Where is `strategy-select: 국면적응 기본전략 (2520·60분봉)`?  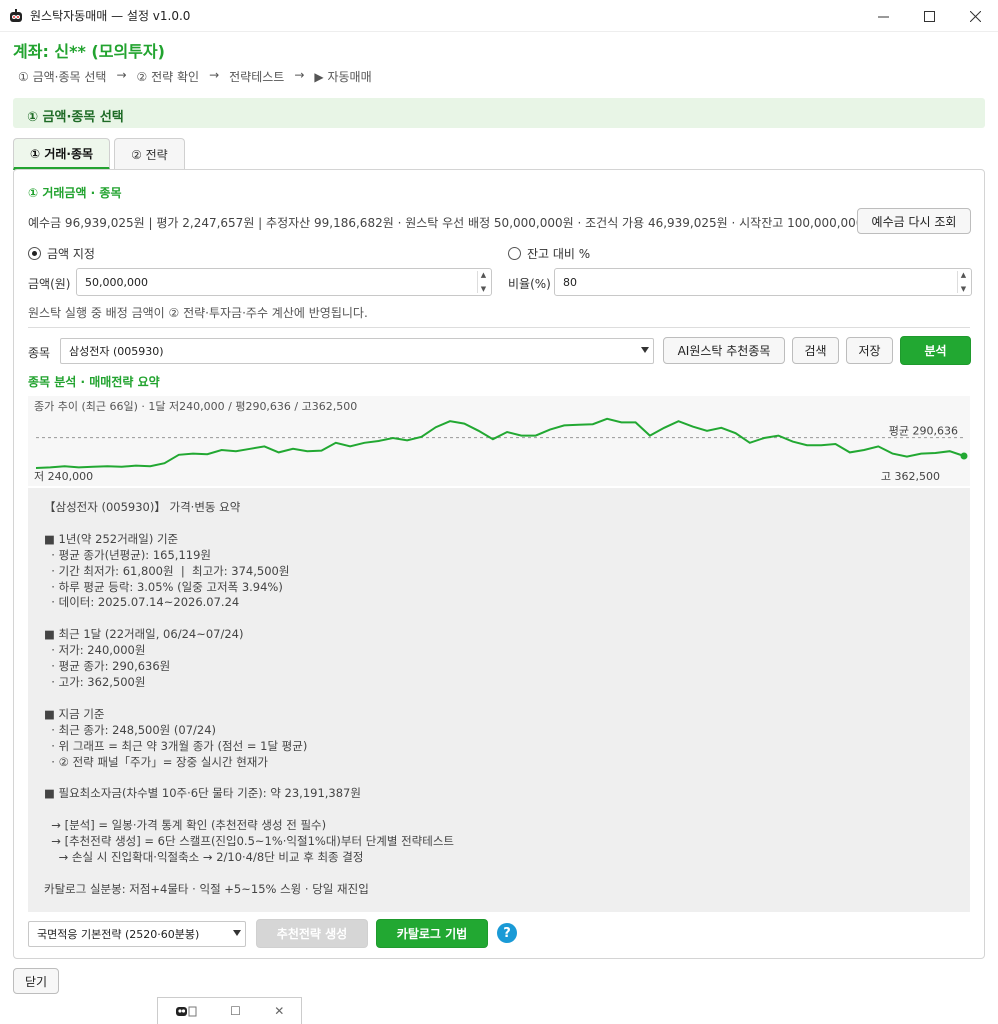
strategy-select: 국면적응 기본전략 (2520·60분봉) is located at coordinates (137, 934).